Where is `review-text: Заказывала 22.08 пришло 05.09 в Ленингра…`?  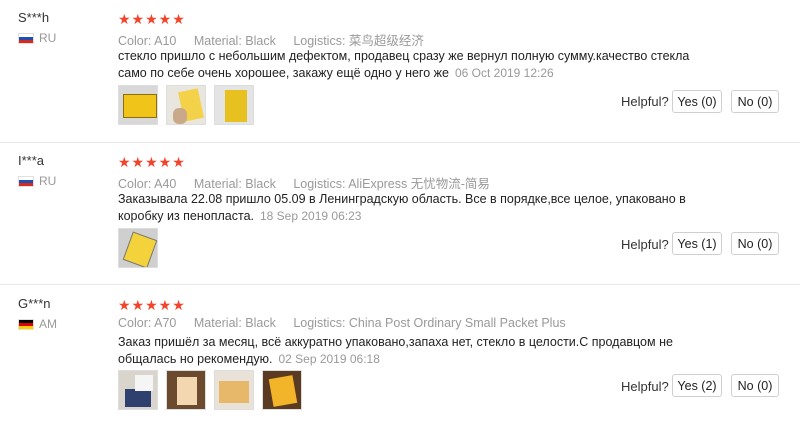 review-text: Заказывала 22.08 пришло 05.09 в Ленингра… is located at coordinates (410, 208).